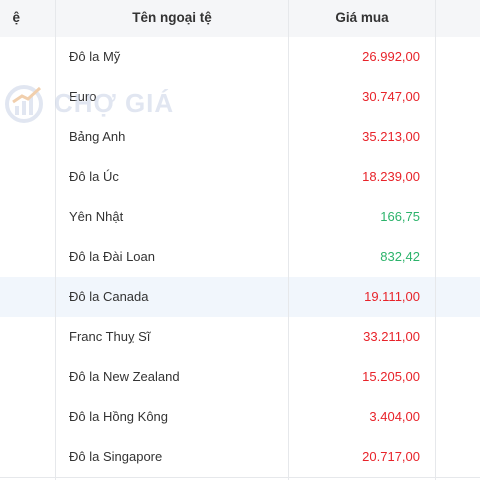  I want to click on buy-price-cell: 20.717,00, so click(391, 456).